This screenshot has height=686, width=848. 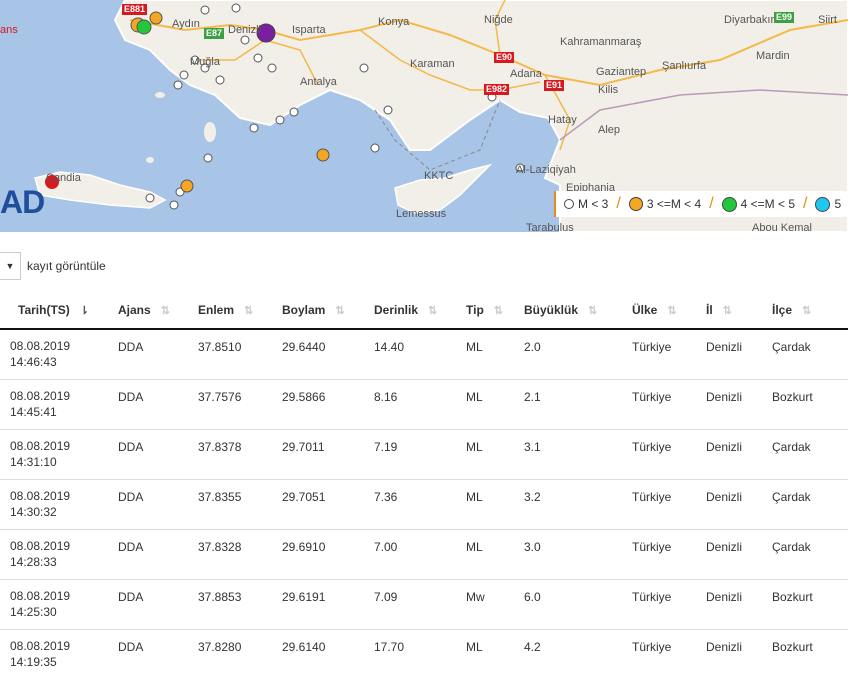 I want to click on magnitude-legend: M < 3 / 3 <=M < 4 / 4 <=M < 5 / 5, so click(x=701, y=204).